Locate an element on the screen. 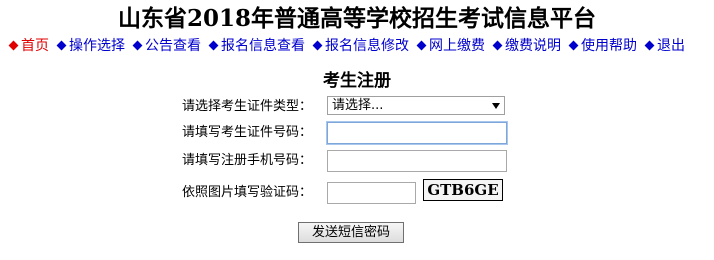 This screenshot has width=714, height=260. nav-item-label: 操作选择 is located at coordinates (97, 46).